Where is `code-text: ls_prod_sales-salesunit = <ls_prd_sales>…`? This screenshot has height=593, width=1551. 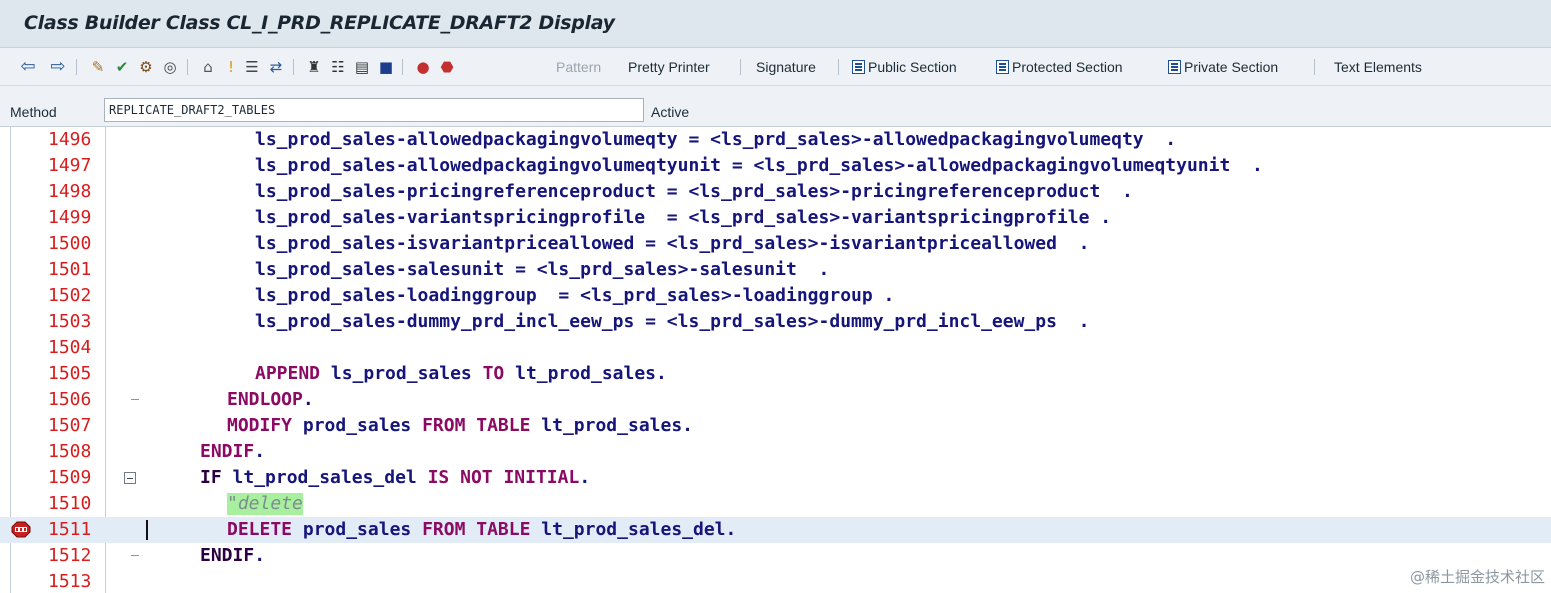 code-text: ls_prod_sales-salesunit = <ls_prd_sales>… is located at coordinates (542, 269).